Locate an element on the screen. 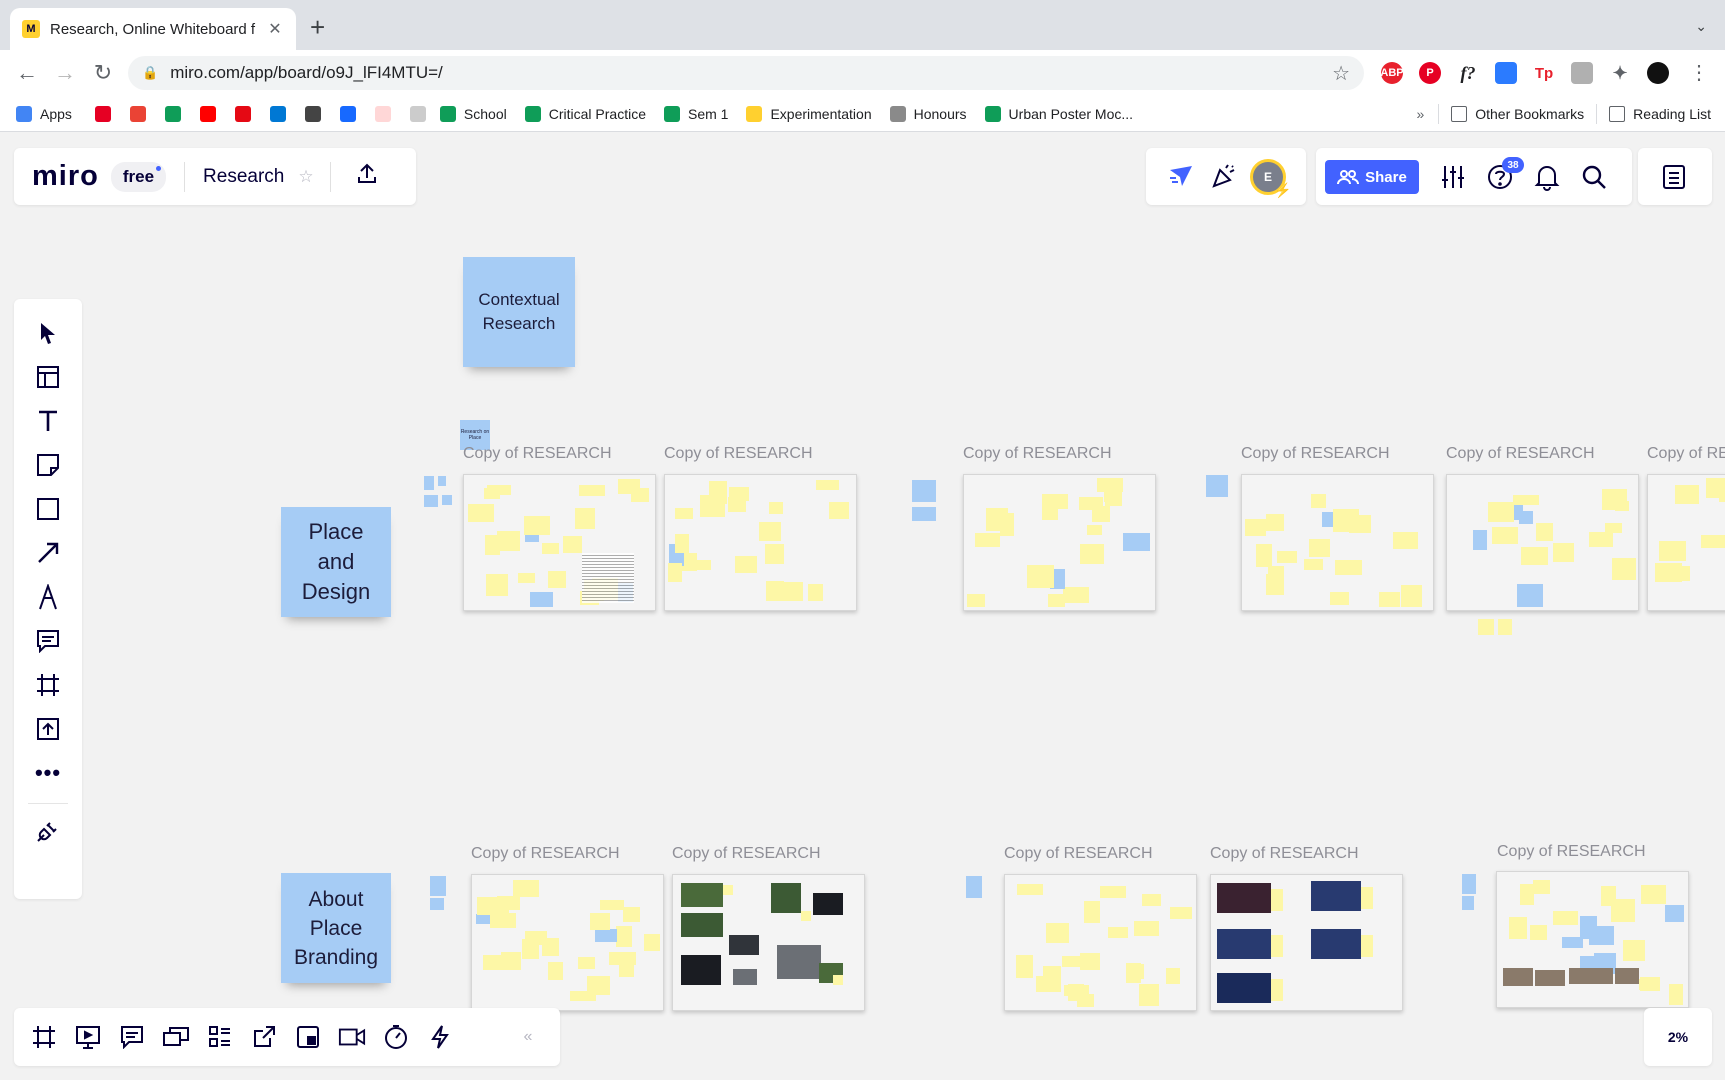 Image resolution: width=1725 pixels, height=1080 pixels. bookmark-item: School is located at coordinates (473, 113).